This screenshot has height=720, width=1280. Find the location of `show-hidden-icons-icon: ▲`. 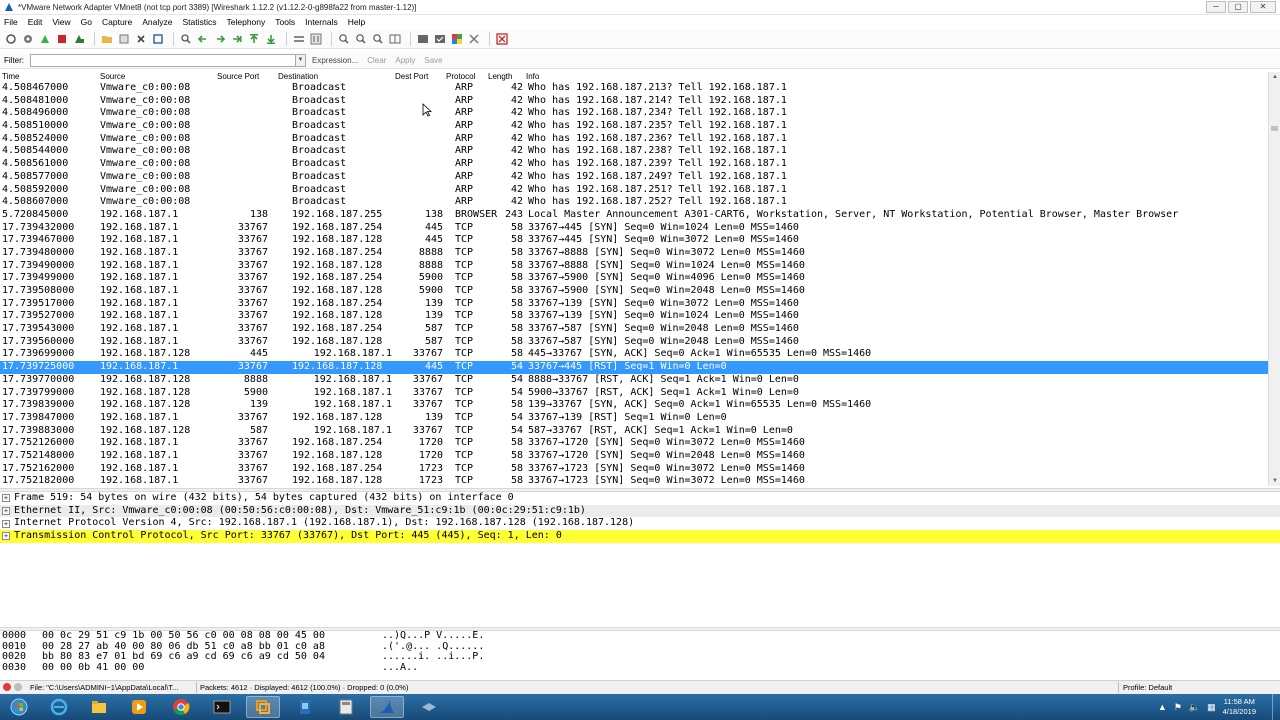

show-hidden-icons-icon: ▲ is located at coordinates (1162, 707).